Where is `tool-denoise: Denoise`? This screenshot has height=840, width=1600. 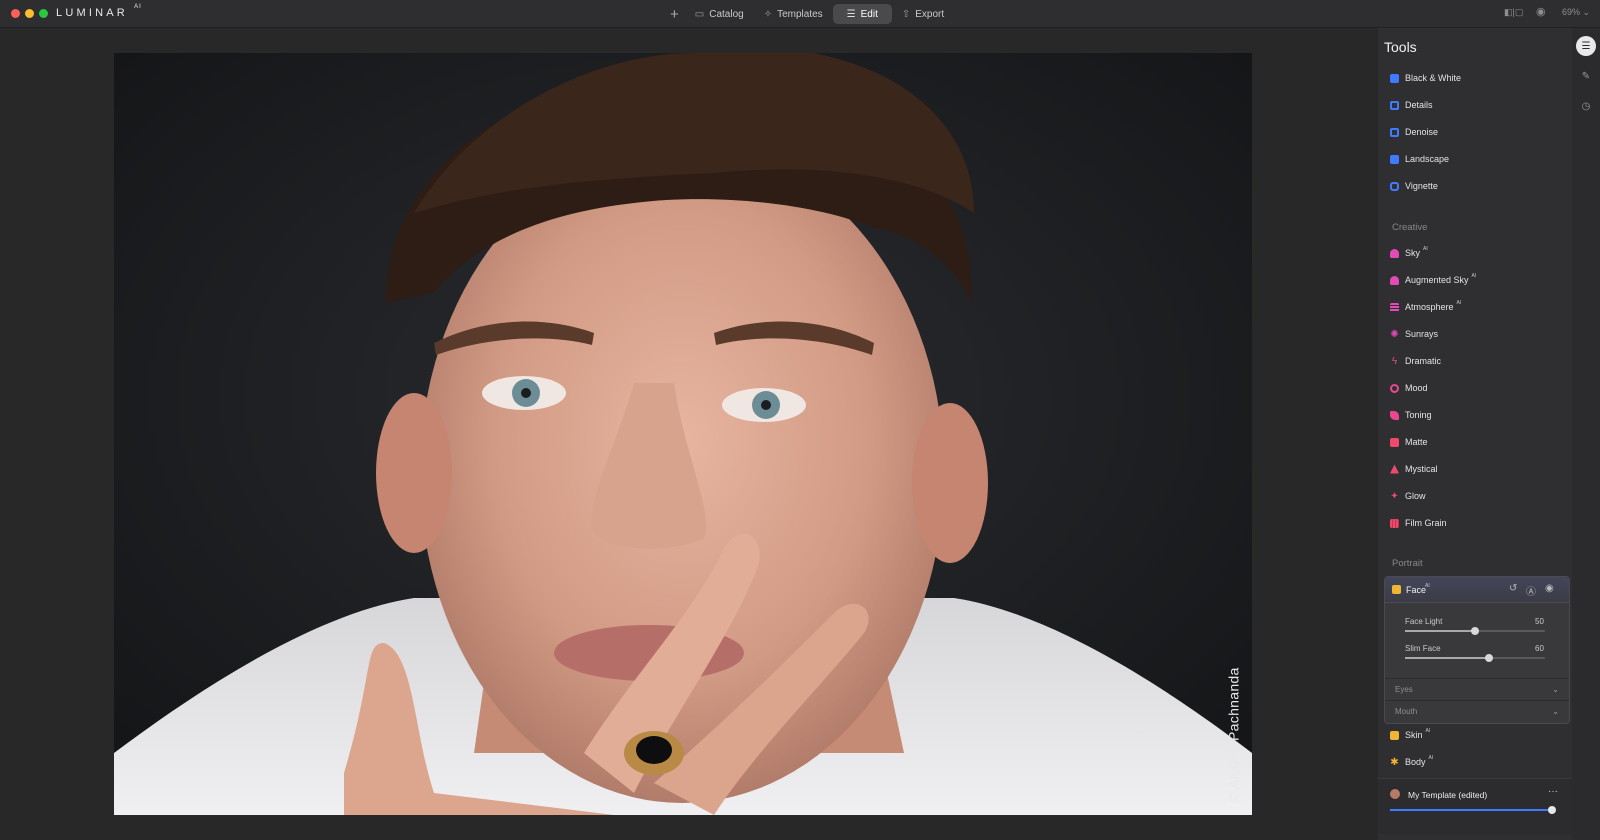
tool-denoise: Denoise is located at coordinates (1414, 132).